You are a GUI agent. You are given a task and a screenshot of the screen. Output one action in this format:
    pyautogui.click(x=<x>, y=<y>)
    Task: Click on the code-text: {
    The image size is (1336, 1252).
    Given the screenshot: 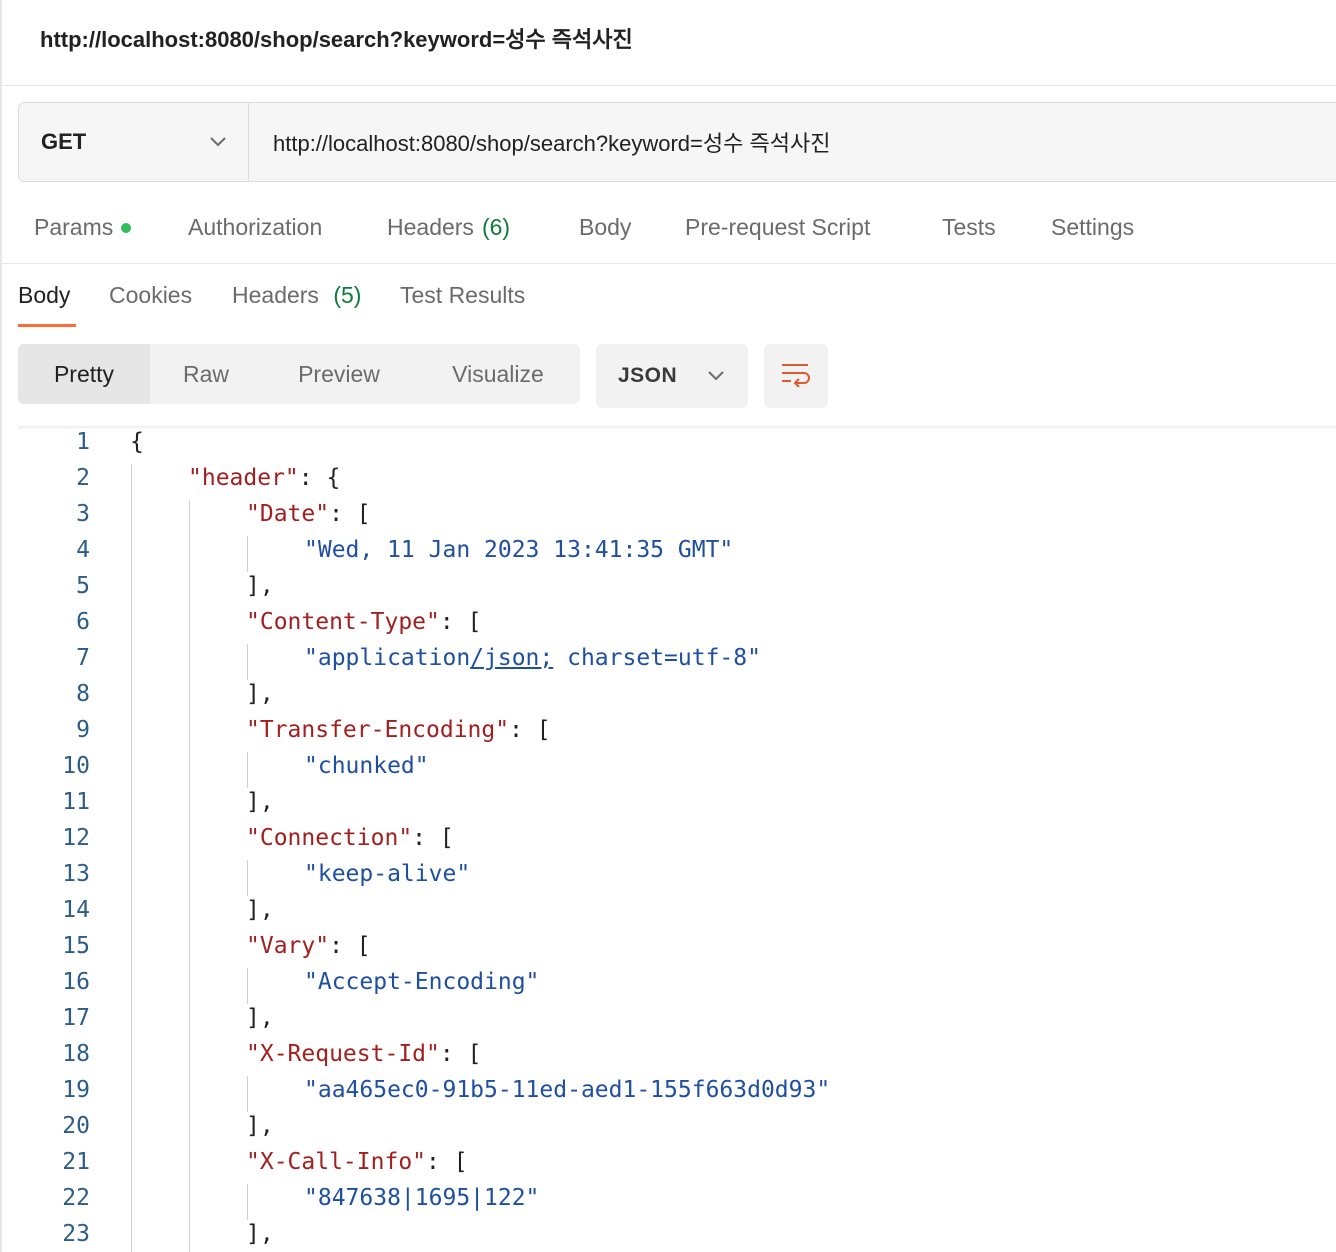 What is the action you would take?
    pyautogui.click(x=137, y=442)
    